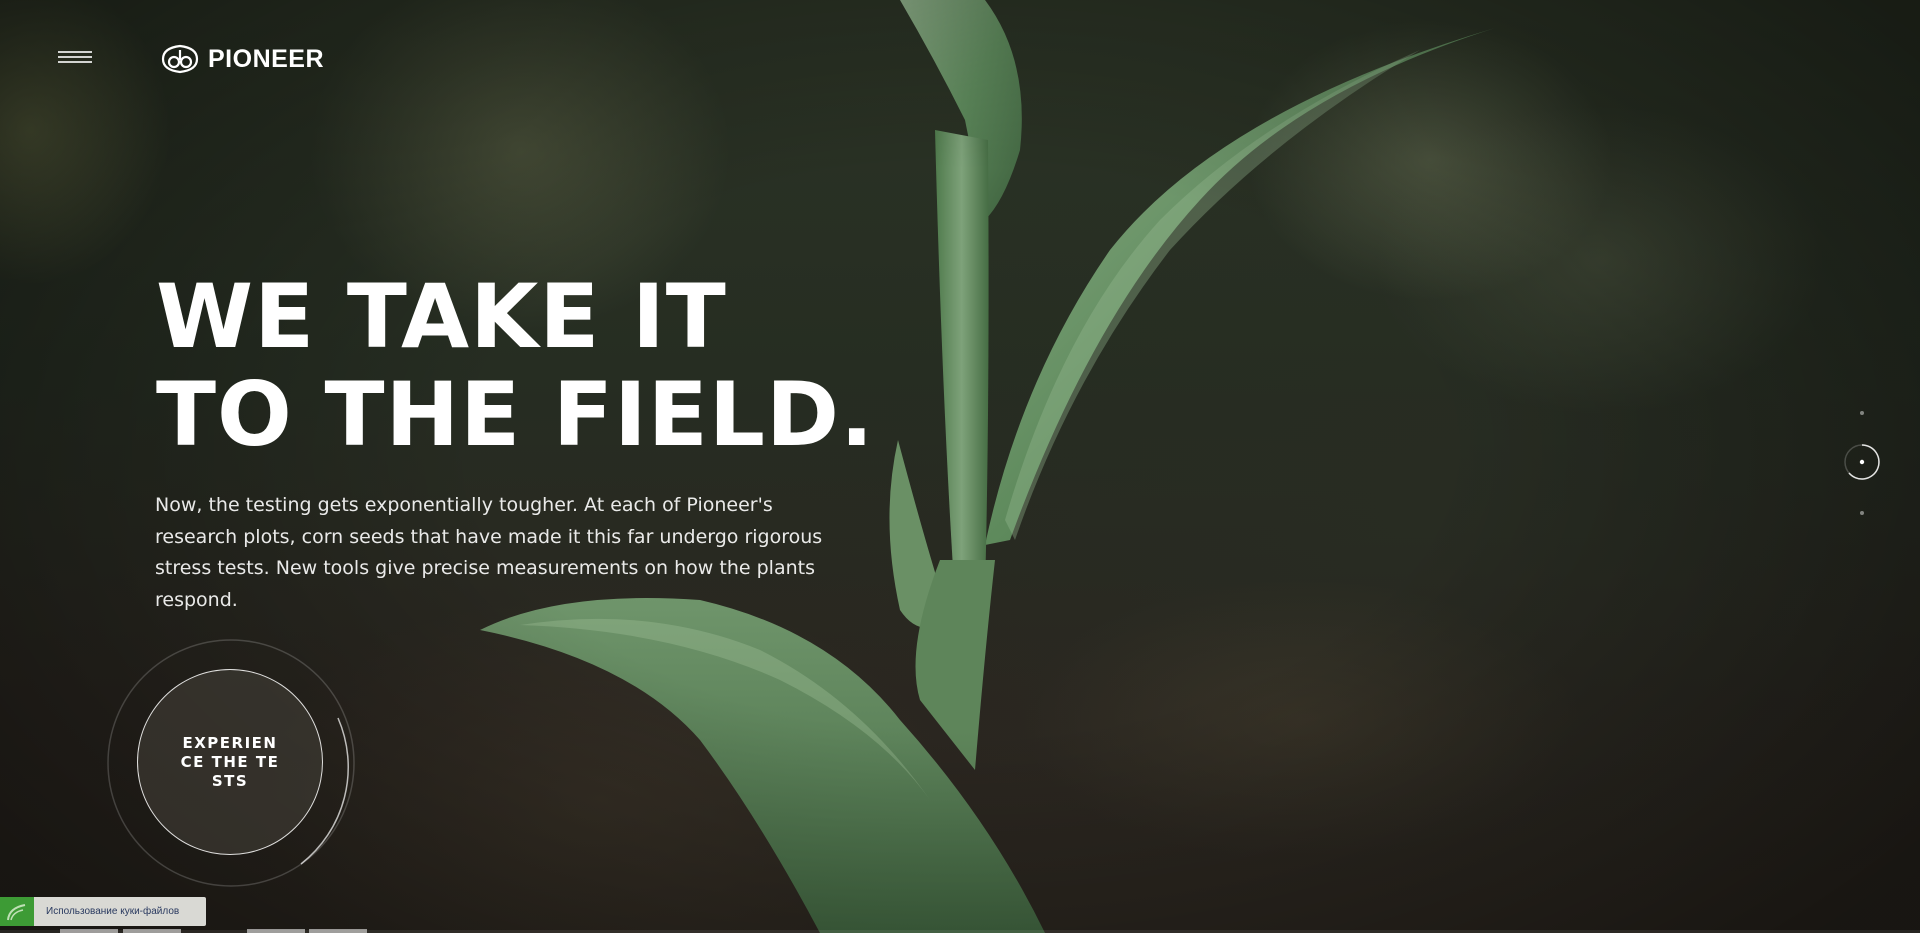 The image size is (1920, 933). What do you see at coordinates (17, 911) in the screenshot?
I see `cookie-leaf-icon` at bounding box center [17, 911].